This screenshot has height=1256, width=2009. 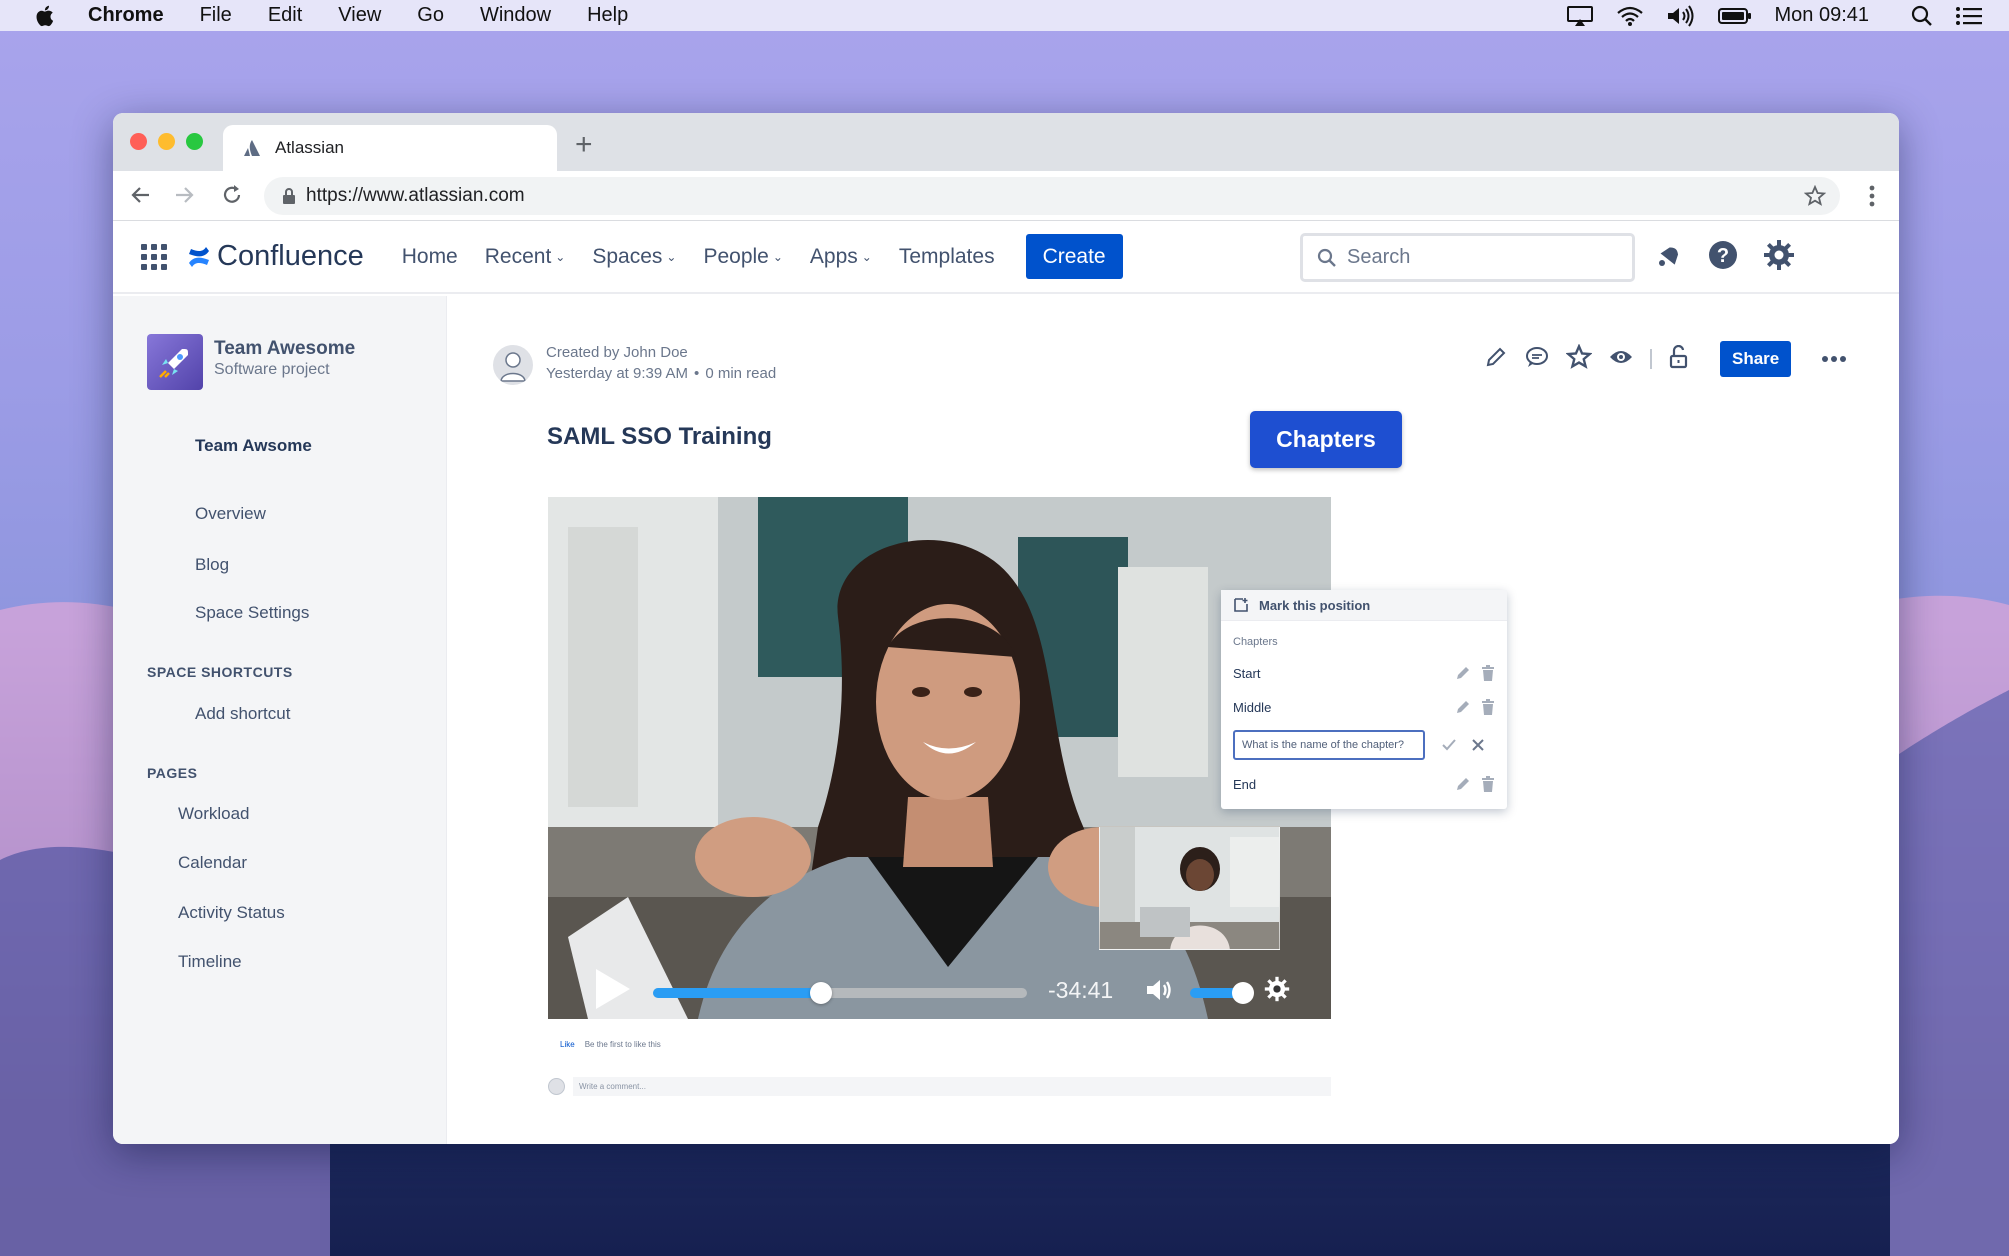 I want to click on chapter-edit-row: What is the name of the chapter?, so click(x=1364, y=745).